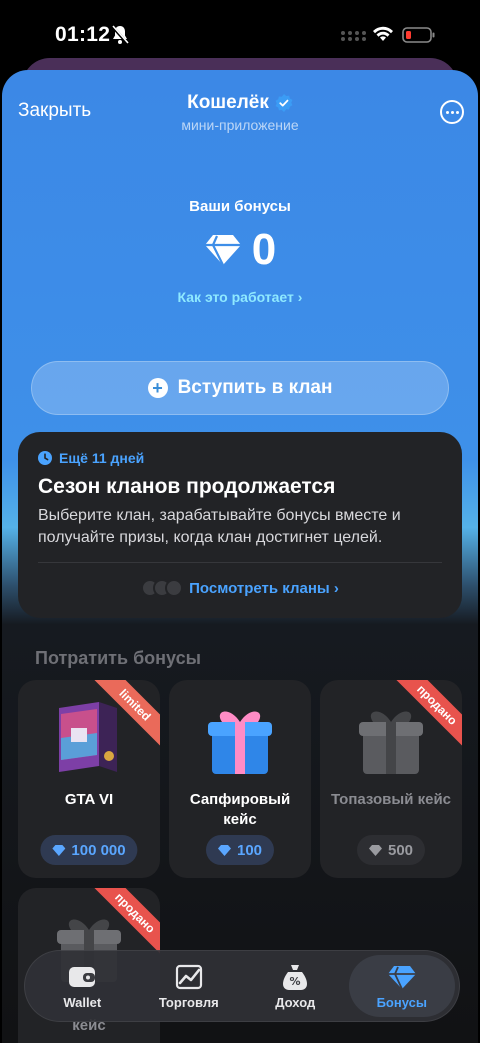 This screenshot has height=1043, width=480. I want to click on wallet-icon, so click(82, 976).